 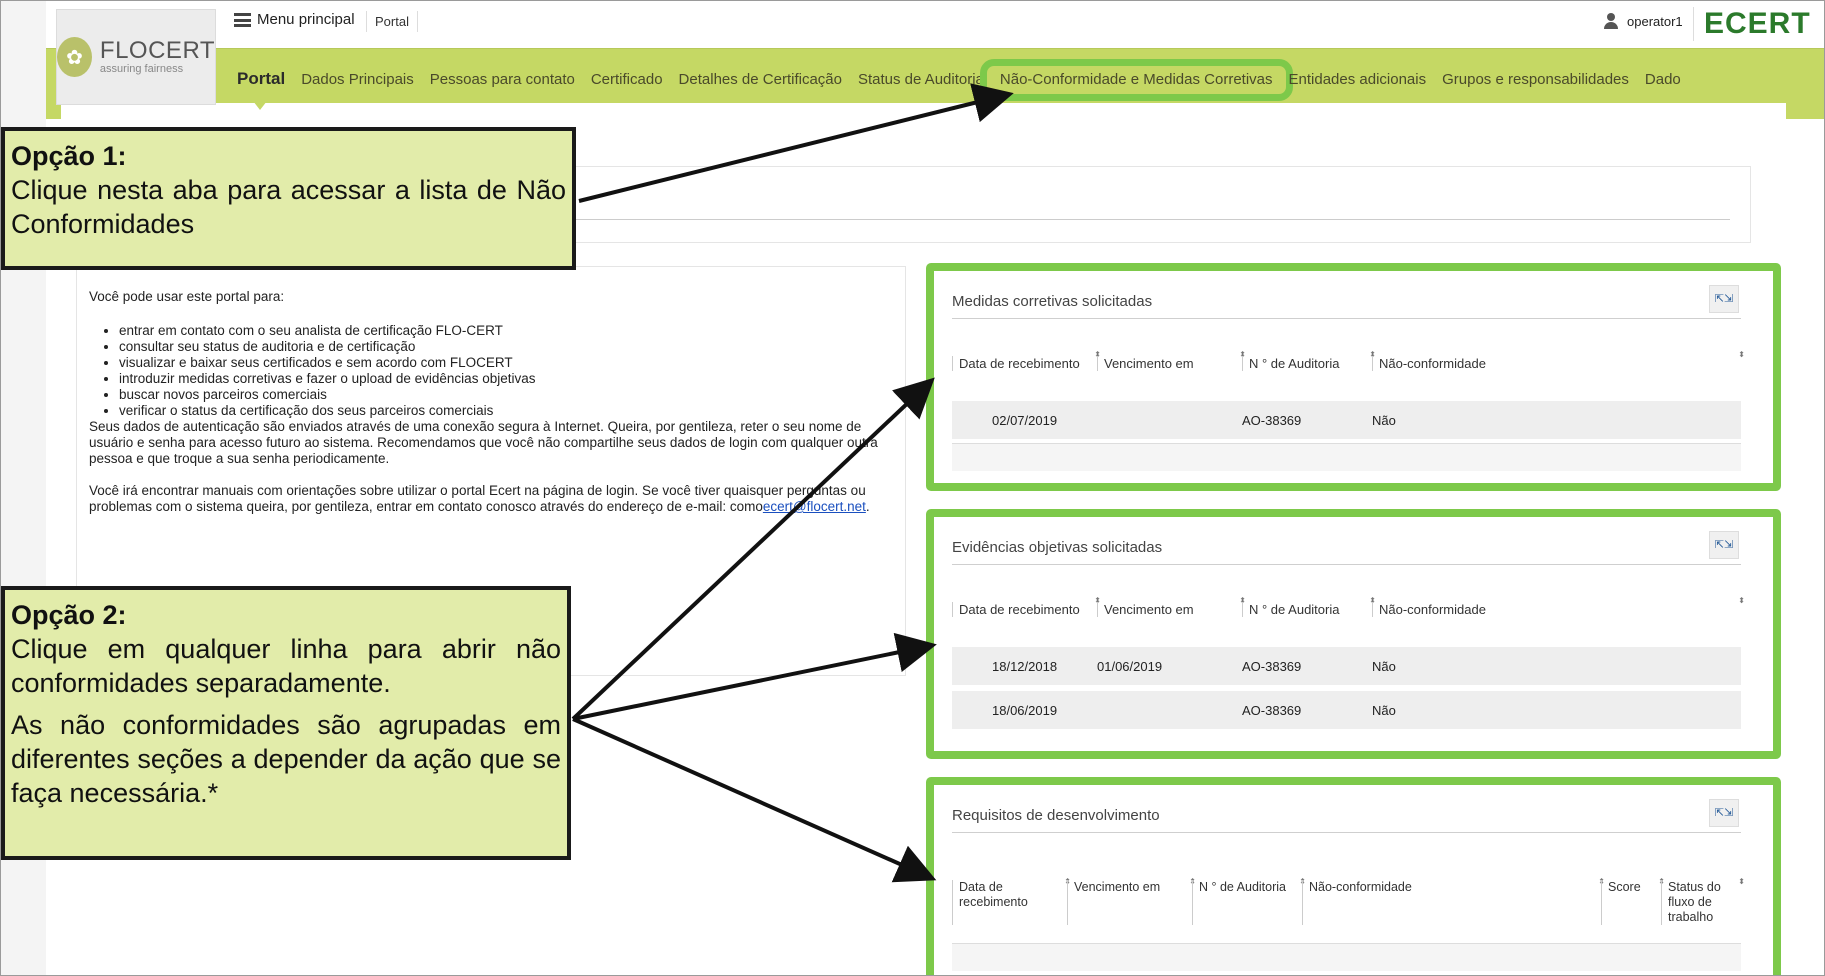 I want to click on arrow-to-tab, so click(x=796, y=143).